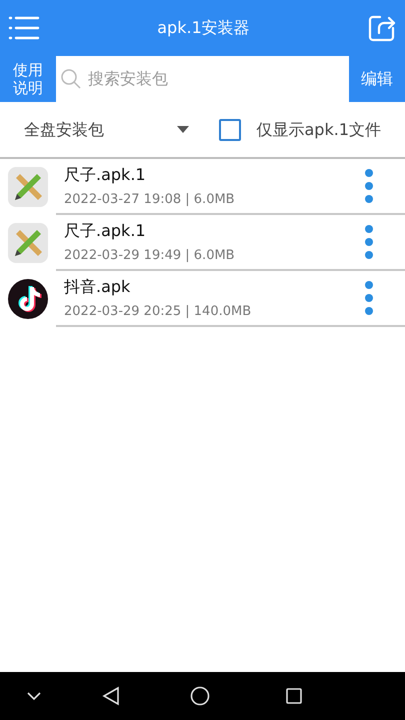 This screenshot has height=720, width=405. I want to click on file-item: 尺子.apk.1 2022-03-27 19:08 | 6.0MB, so click(202, 187).